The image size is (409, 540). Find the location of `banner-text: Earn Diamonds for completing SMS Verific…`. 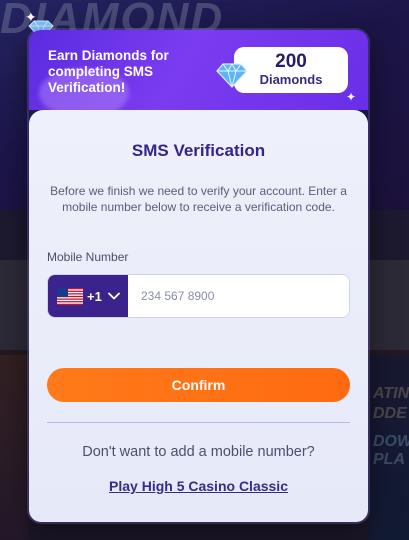

banner-text: Earn Diamonds for completing SMS Verific… is located at coordinates (108, 71).